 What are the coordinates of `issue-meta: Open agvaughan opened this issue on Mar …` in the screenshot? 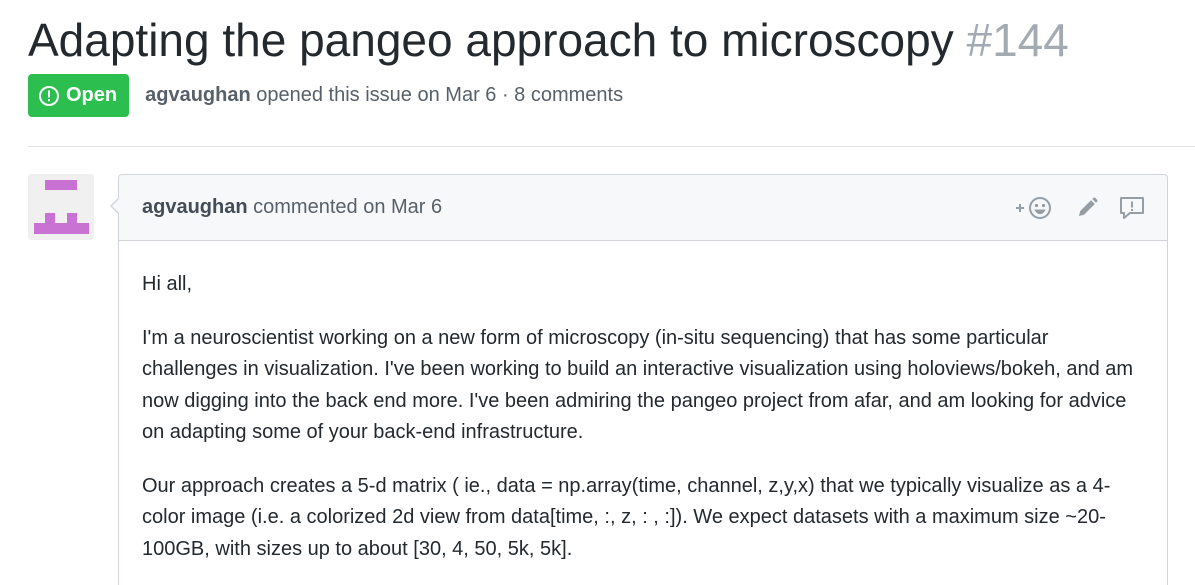 It's located at (325, 95).